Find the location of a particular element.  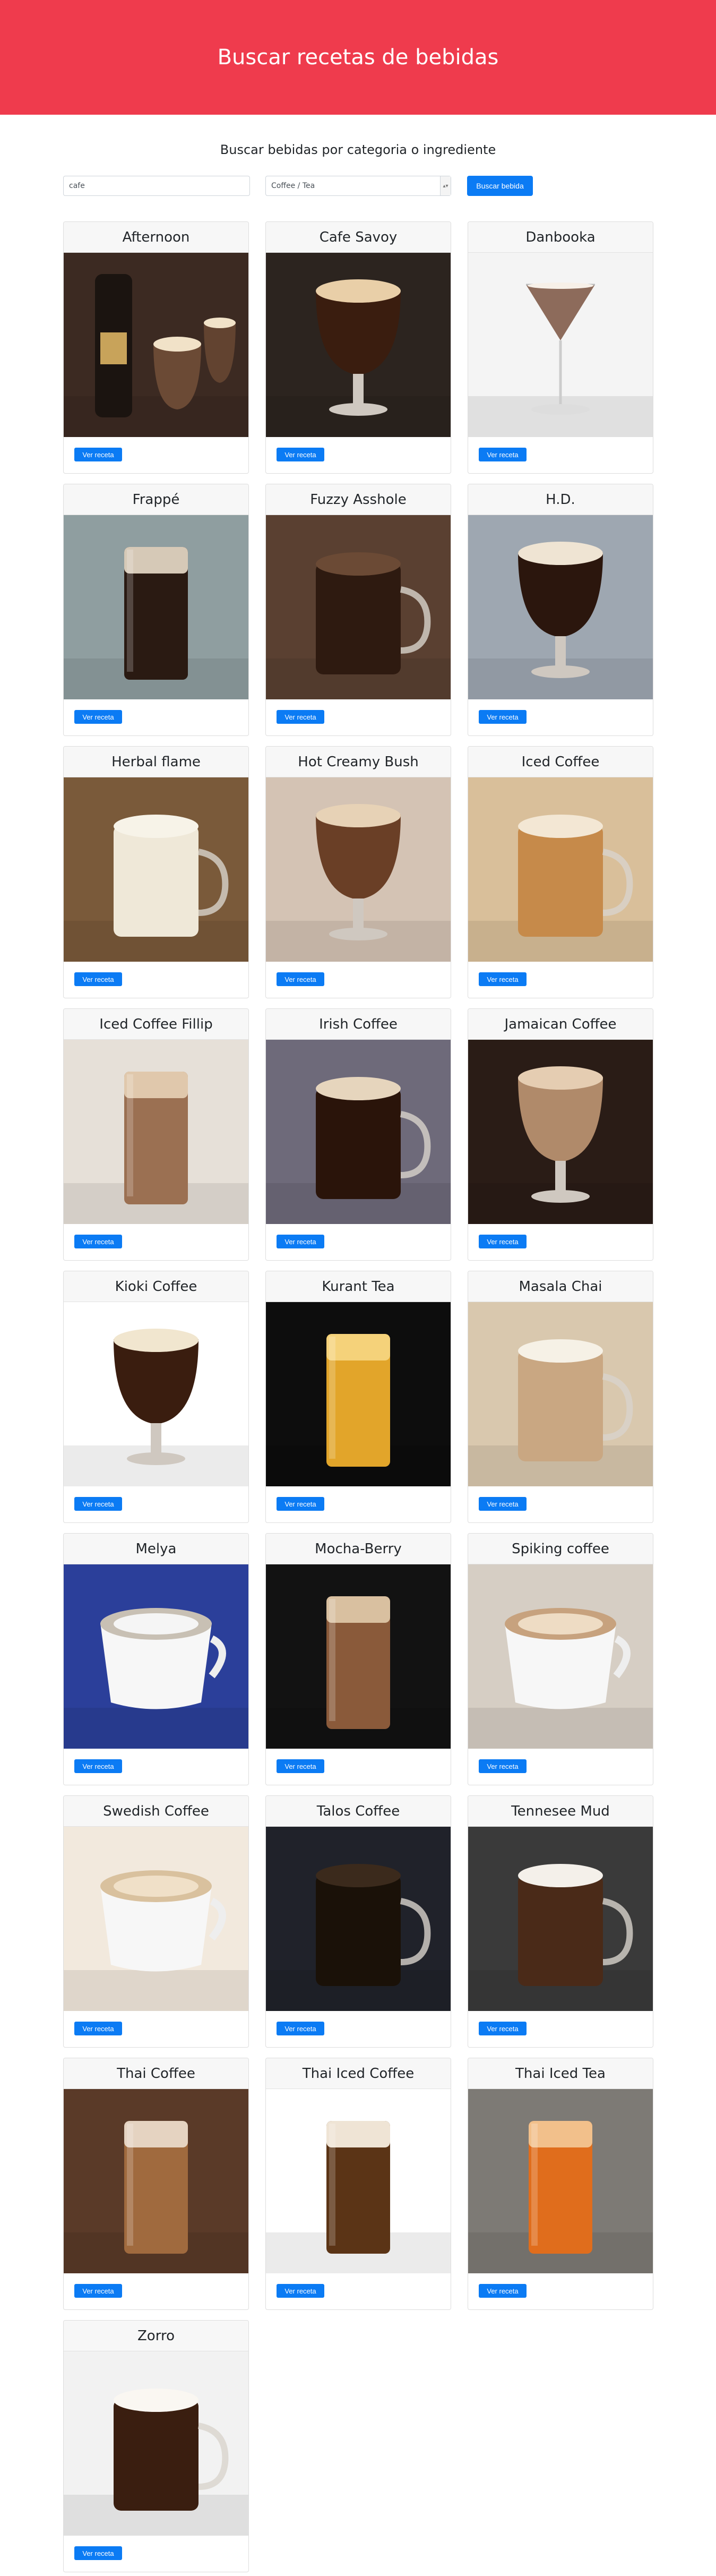

drink-card-danbooka: Danbooka Ver receta is located at coordinates (560, 348).